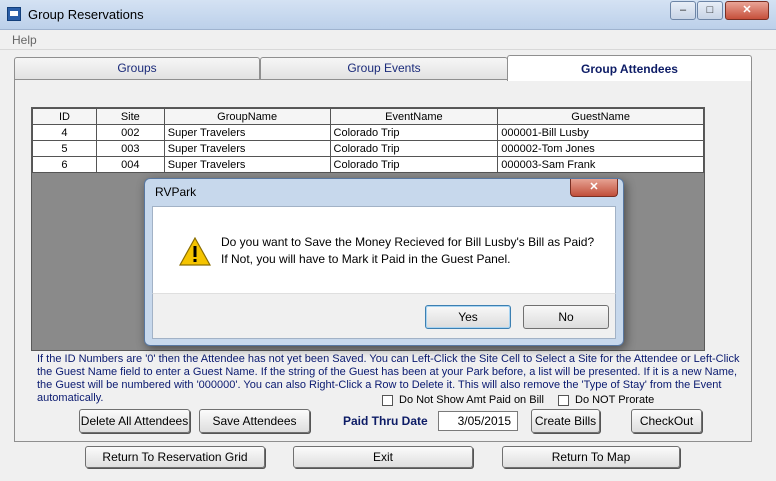 The height and width of the screenshot is (481, 776). Describe the element at coordinates (137, 68) in the screenshot. I see `tab-groups: Groups` at that location.